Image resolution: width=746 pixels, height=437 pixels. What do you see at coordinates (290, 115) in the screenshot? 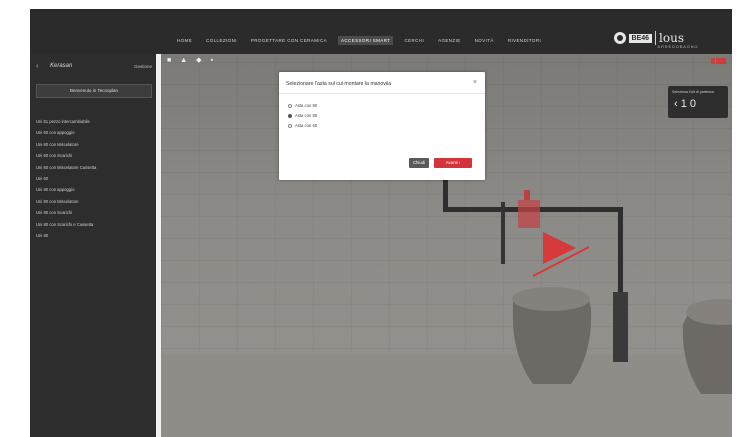
I see `radio-button-selected` at bounding box center [290, 115].